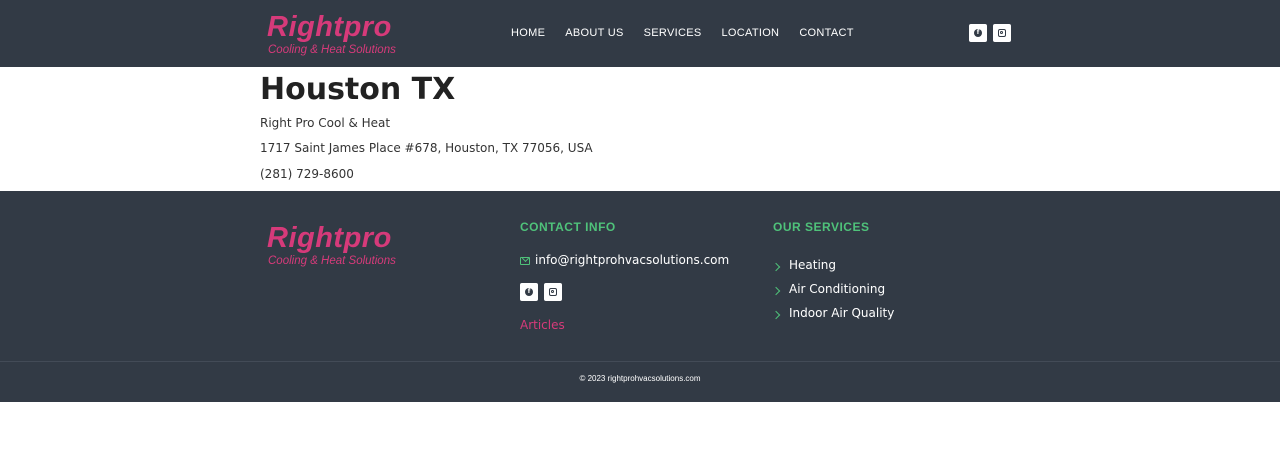 The width and height of the screenshot is (1280, 466). Describe the element at coordinates (813, 265) in the screenshot. I see `service-label: Heating` at that location.